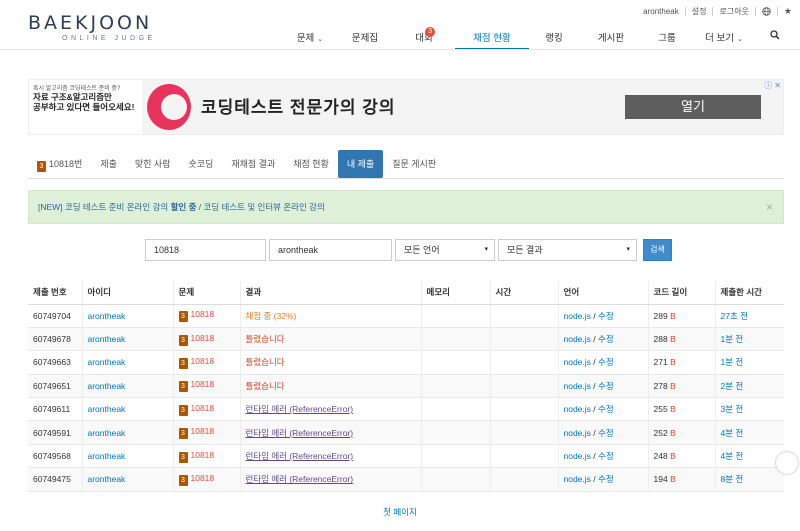 The width and height of the screenshot is (800, 531). I want to click on user-cell: arontheak, so click(128, 409).